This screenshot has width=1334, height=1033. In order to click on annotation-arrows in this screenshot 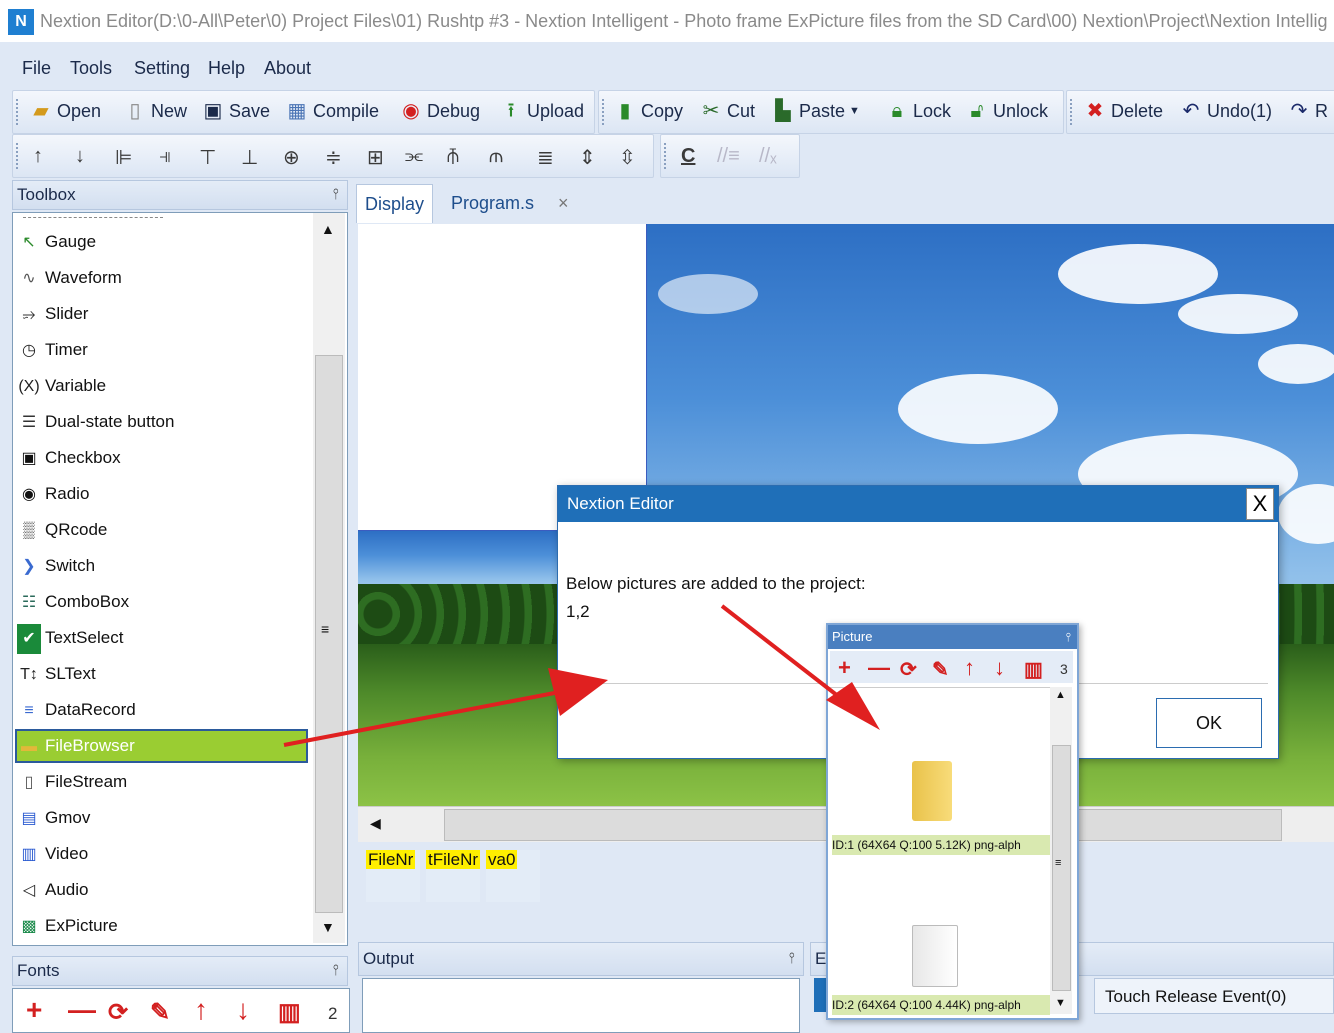, I will do `click(581, 675)`.